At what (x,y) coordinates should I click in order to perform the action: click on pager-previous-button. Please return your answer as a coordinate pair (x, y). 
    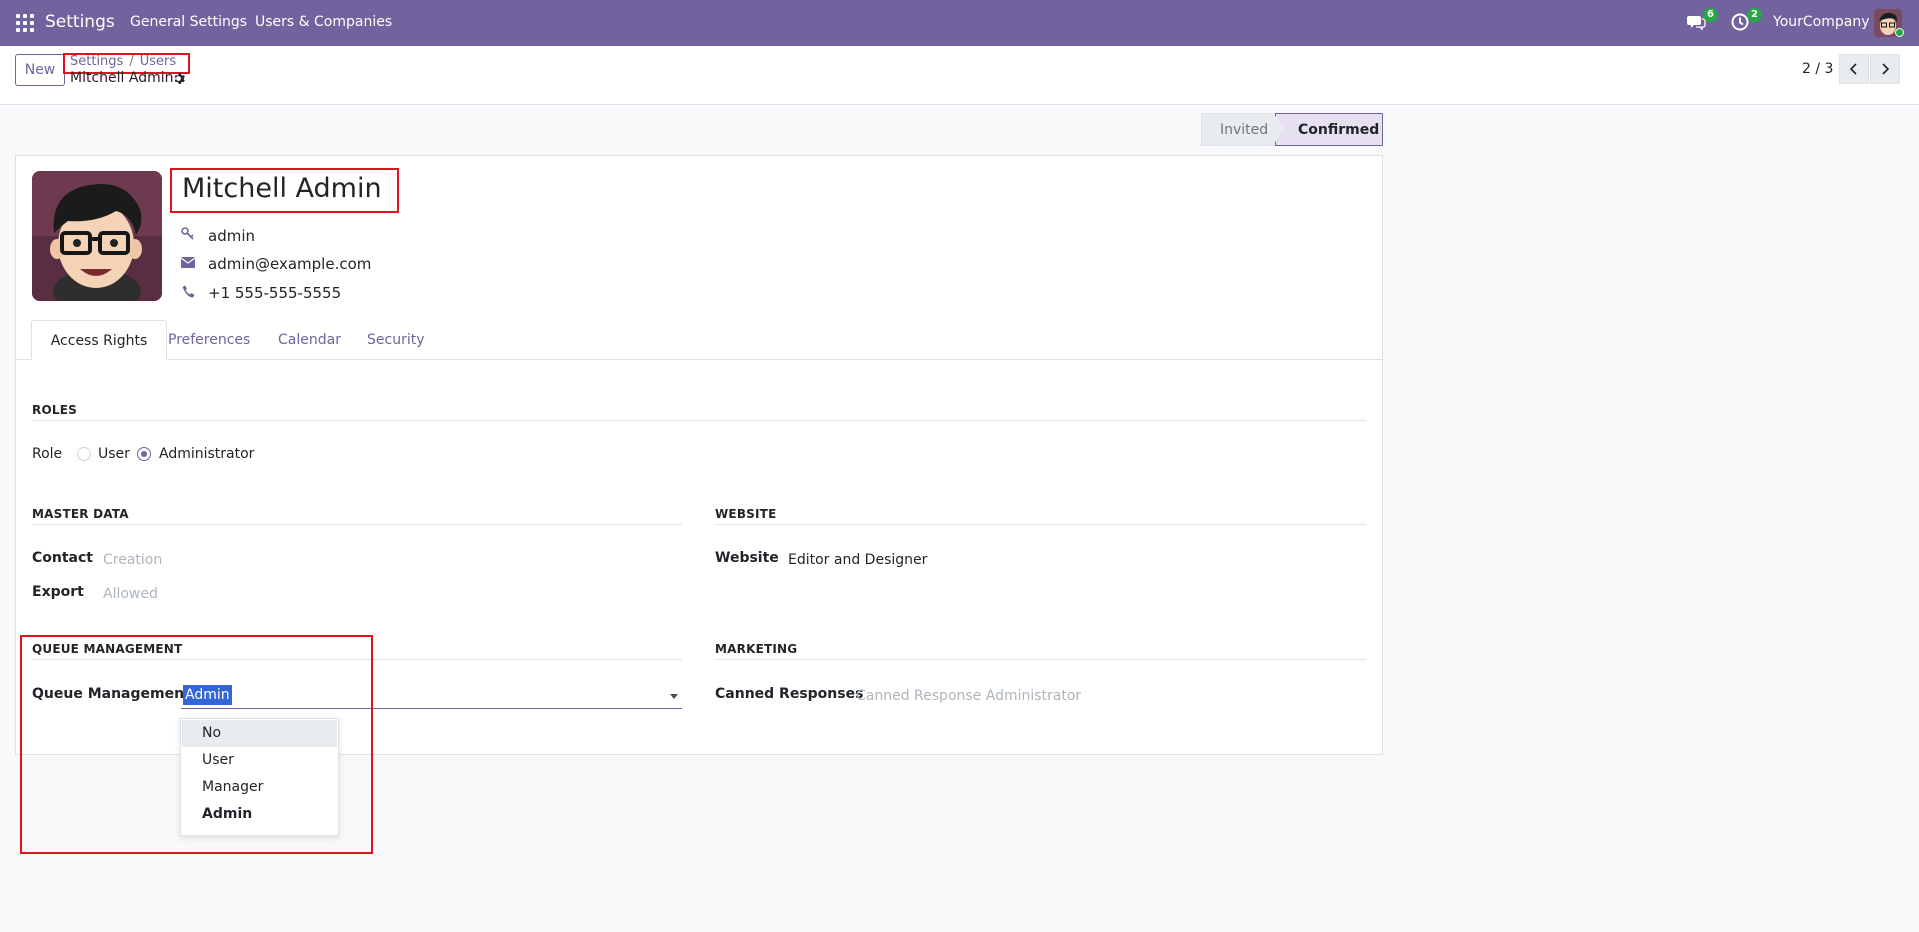
    Looking at the image, I should click on (1854, 69).